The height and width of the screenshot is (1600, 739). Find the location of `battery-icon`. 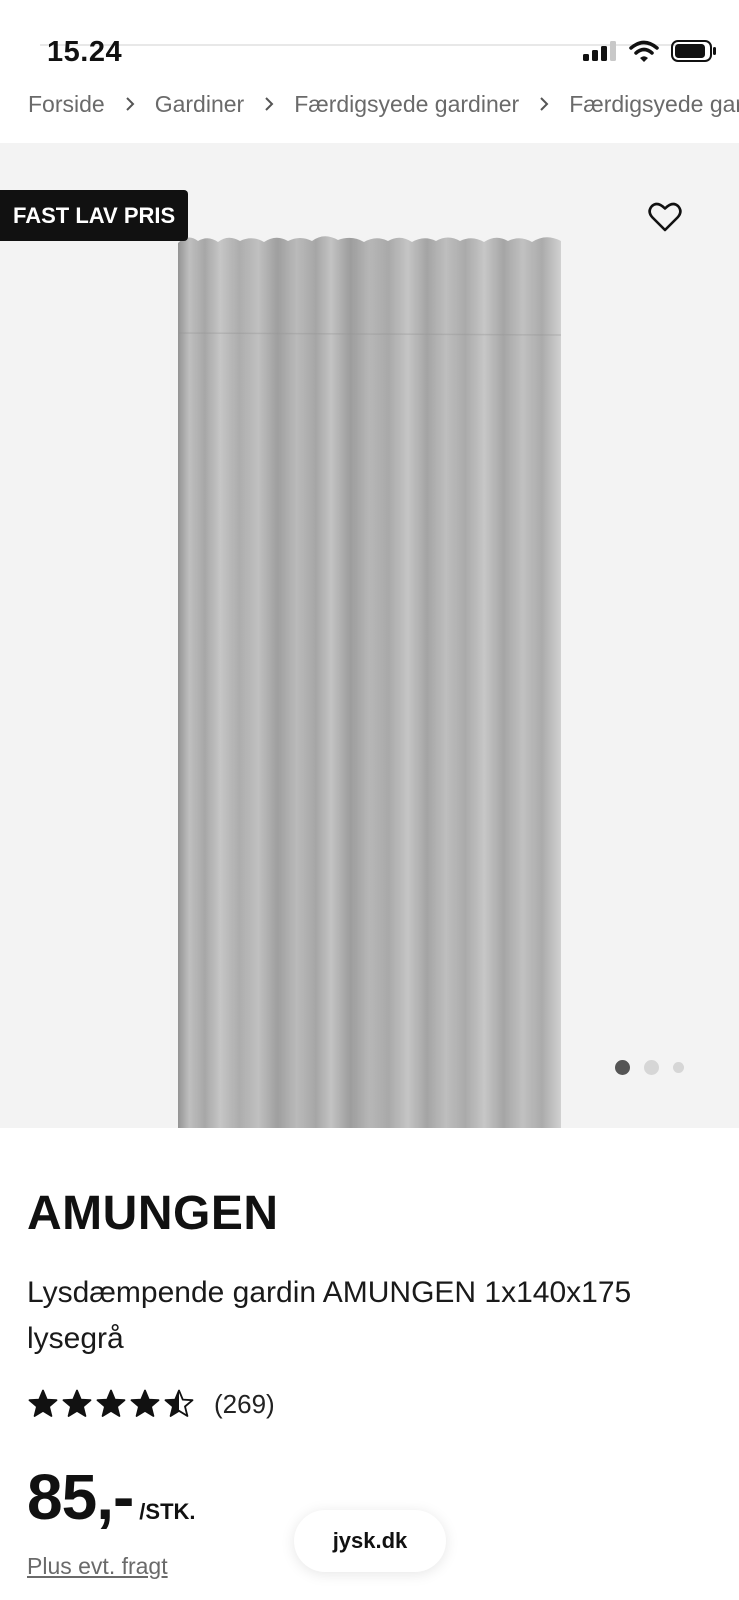

battery-icon is located at coordinates (694, 53).